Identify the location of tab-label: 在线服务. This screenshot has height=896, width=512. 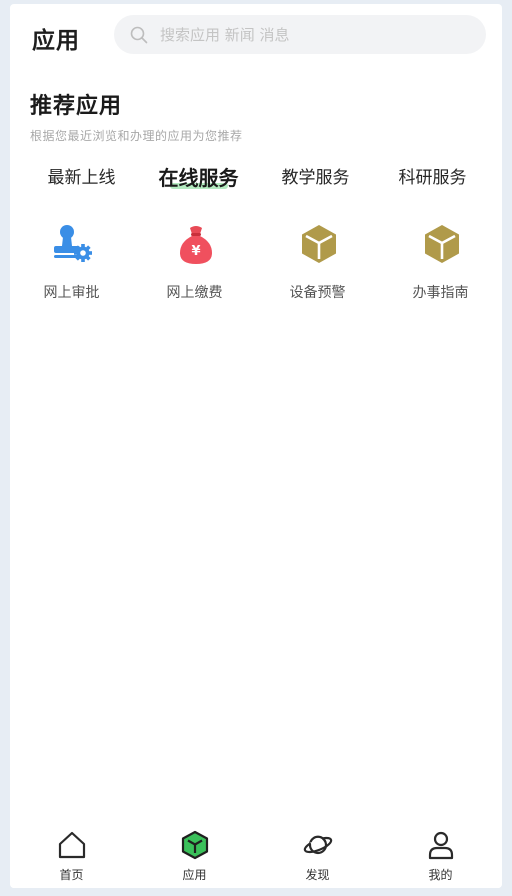
(198, 178).